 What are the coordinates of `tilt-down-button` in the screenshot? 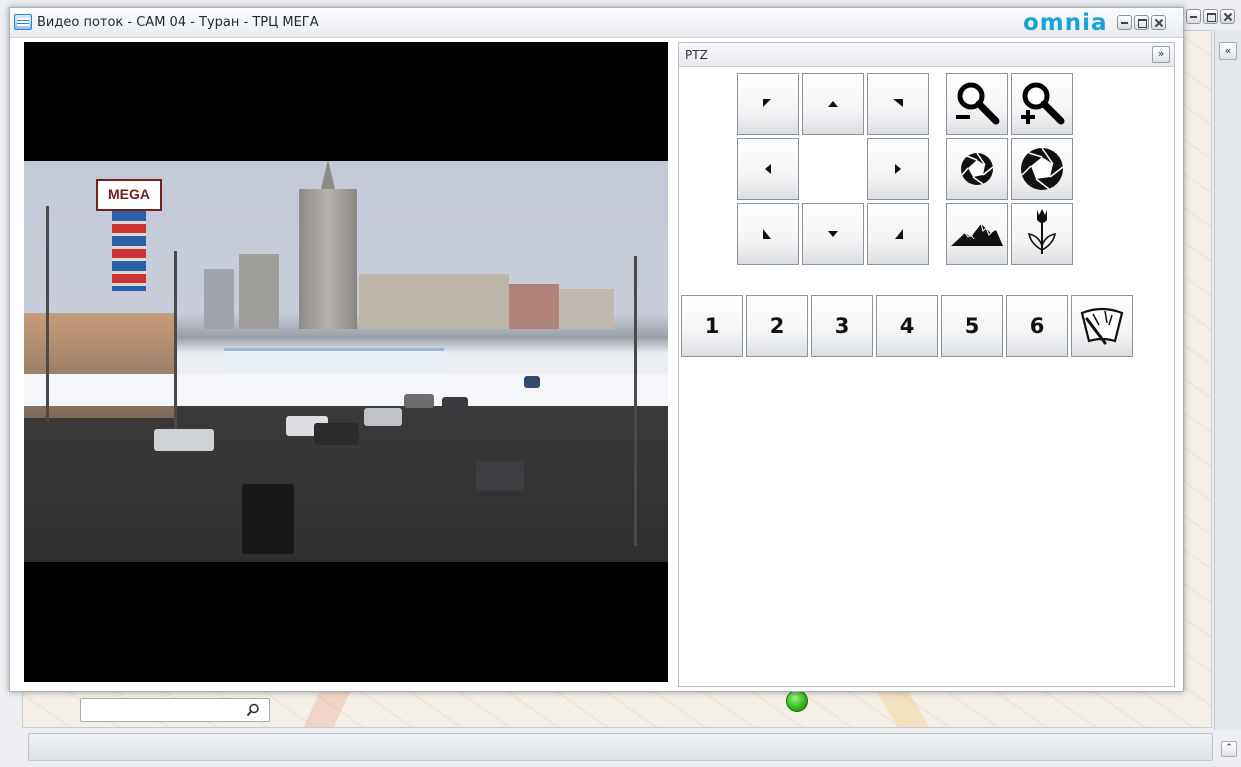 It's located at (833, 234).